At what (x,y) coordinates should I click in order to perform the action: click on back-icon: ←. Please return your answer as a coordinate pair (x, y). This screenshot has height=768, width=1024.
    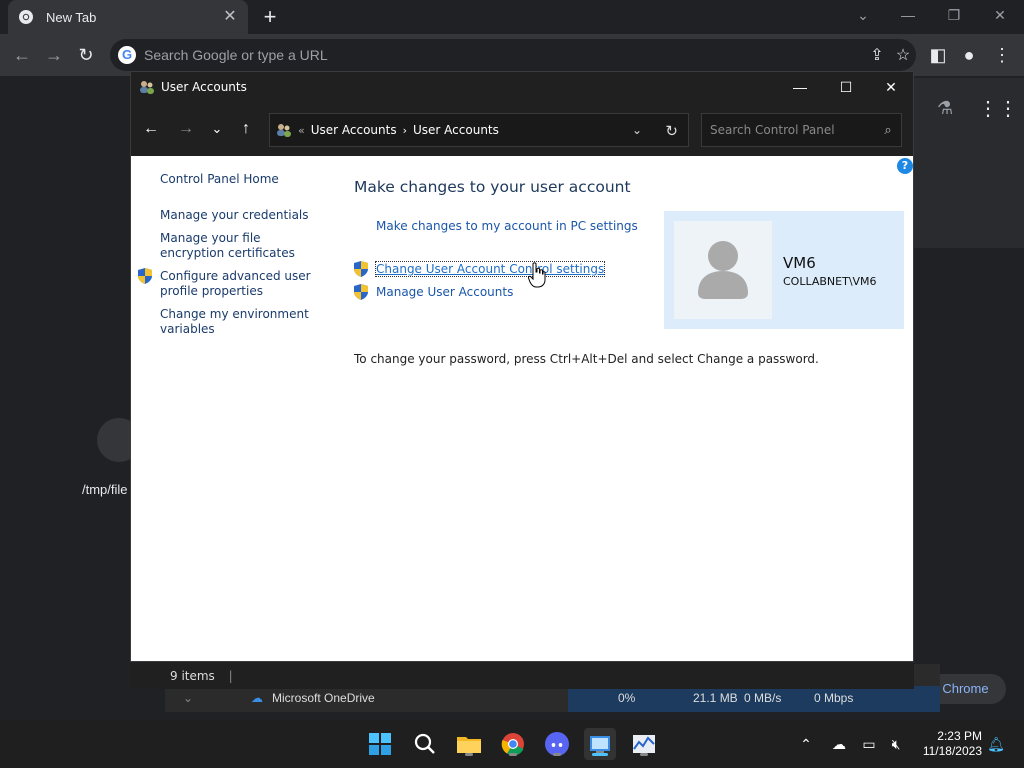
    Looking at the image, I should click on (22, 55).